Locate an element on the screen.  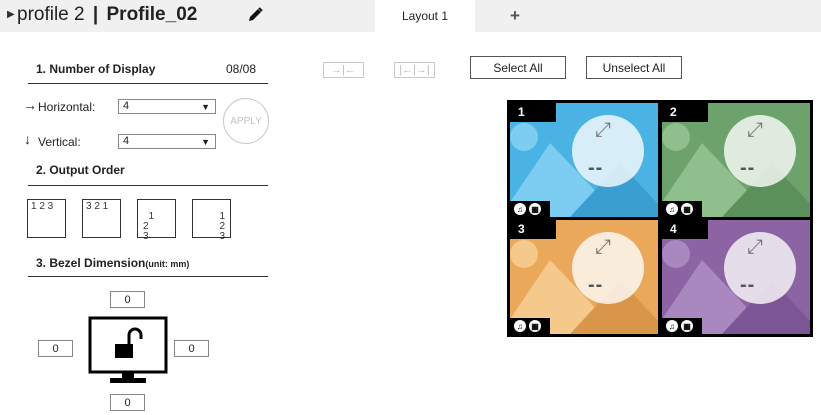
arrow-down-icon: ↓ is located at coordinates (27, 139).